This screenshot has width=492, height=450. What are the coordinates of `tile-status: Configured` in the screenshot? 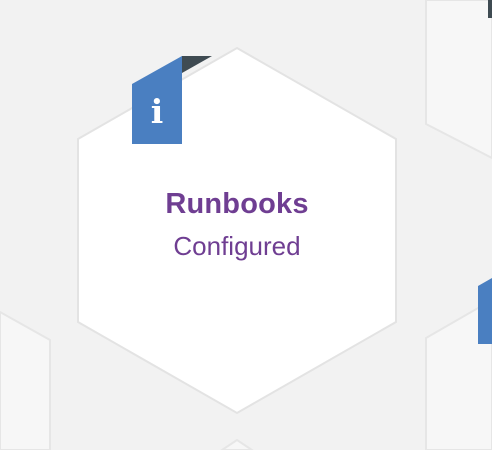 It's located at (237, 246).